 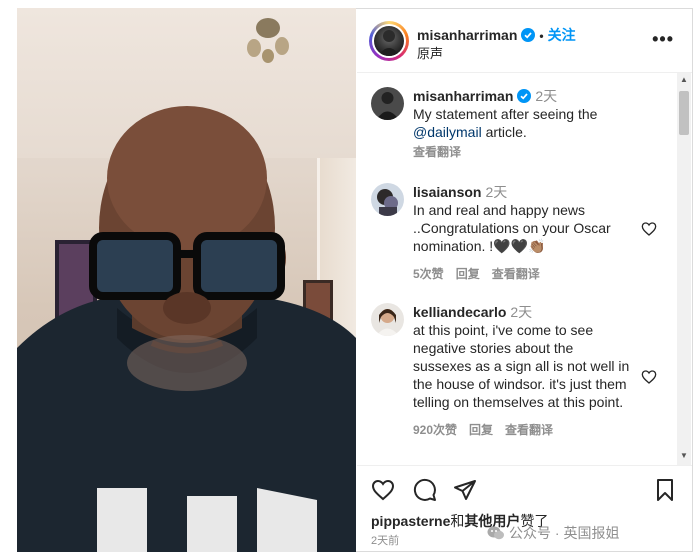 What do you see at coordinates (430, 52) in the screenshot?
I see `original-audio-link: 原声` at bounding box center [430, 52].